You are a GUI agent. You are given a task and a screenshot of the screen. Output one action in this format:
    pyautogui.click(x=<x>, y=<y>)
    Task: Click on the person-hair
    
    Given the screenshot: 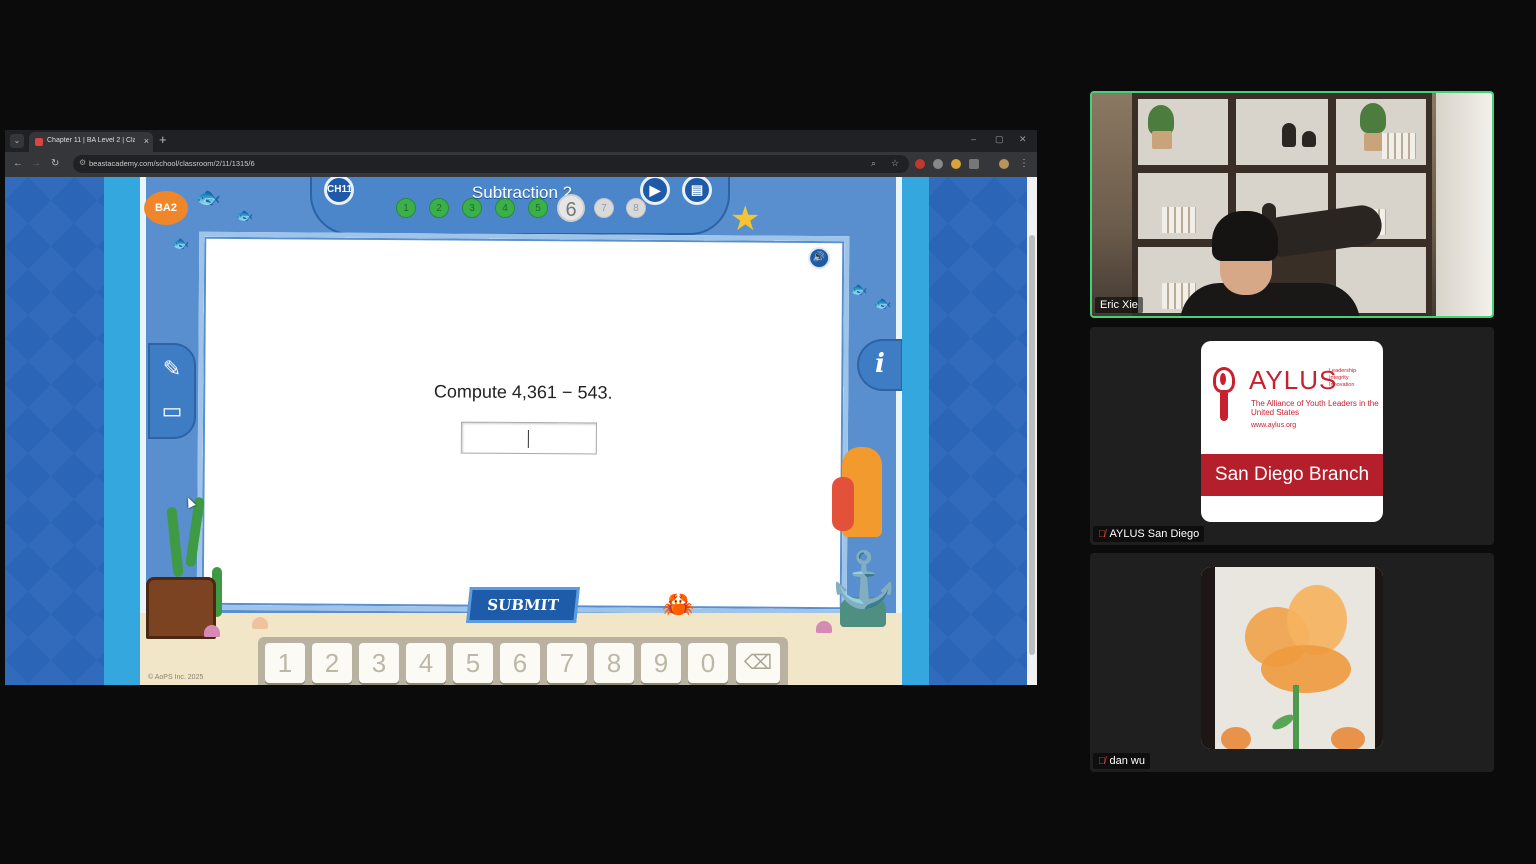 What is the action you would take?
    pyautogui.click(x=1245, y=236)
    